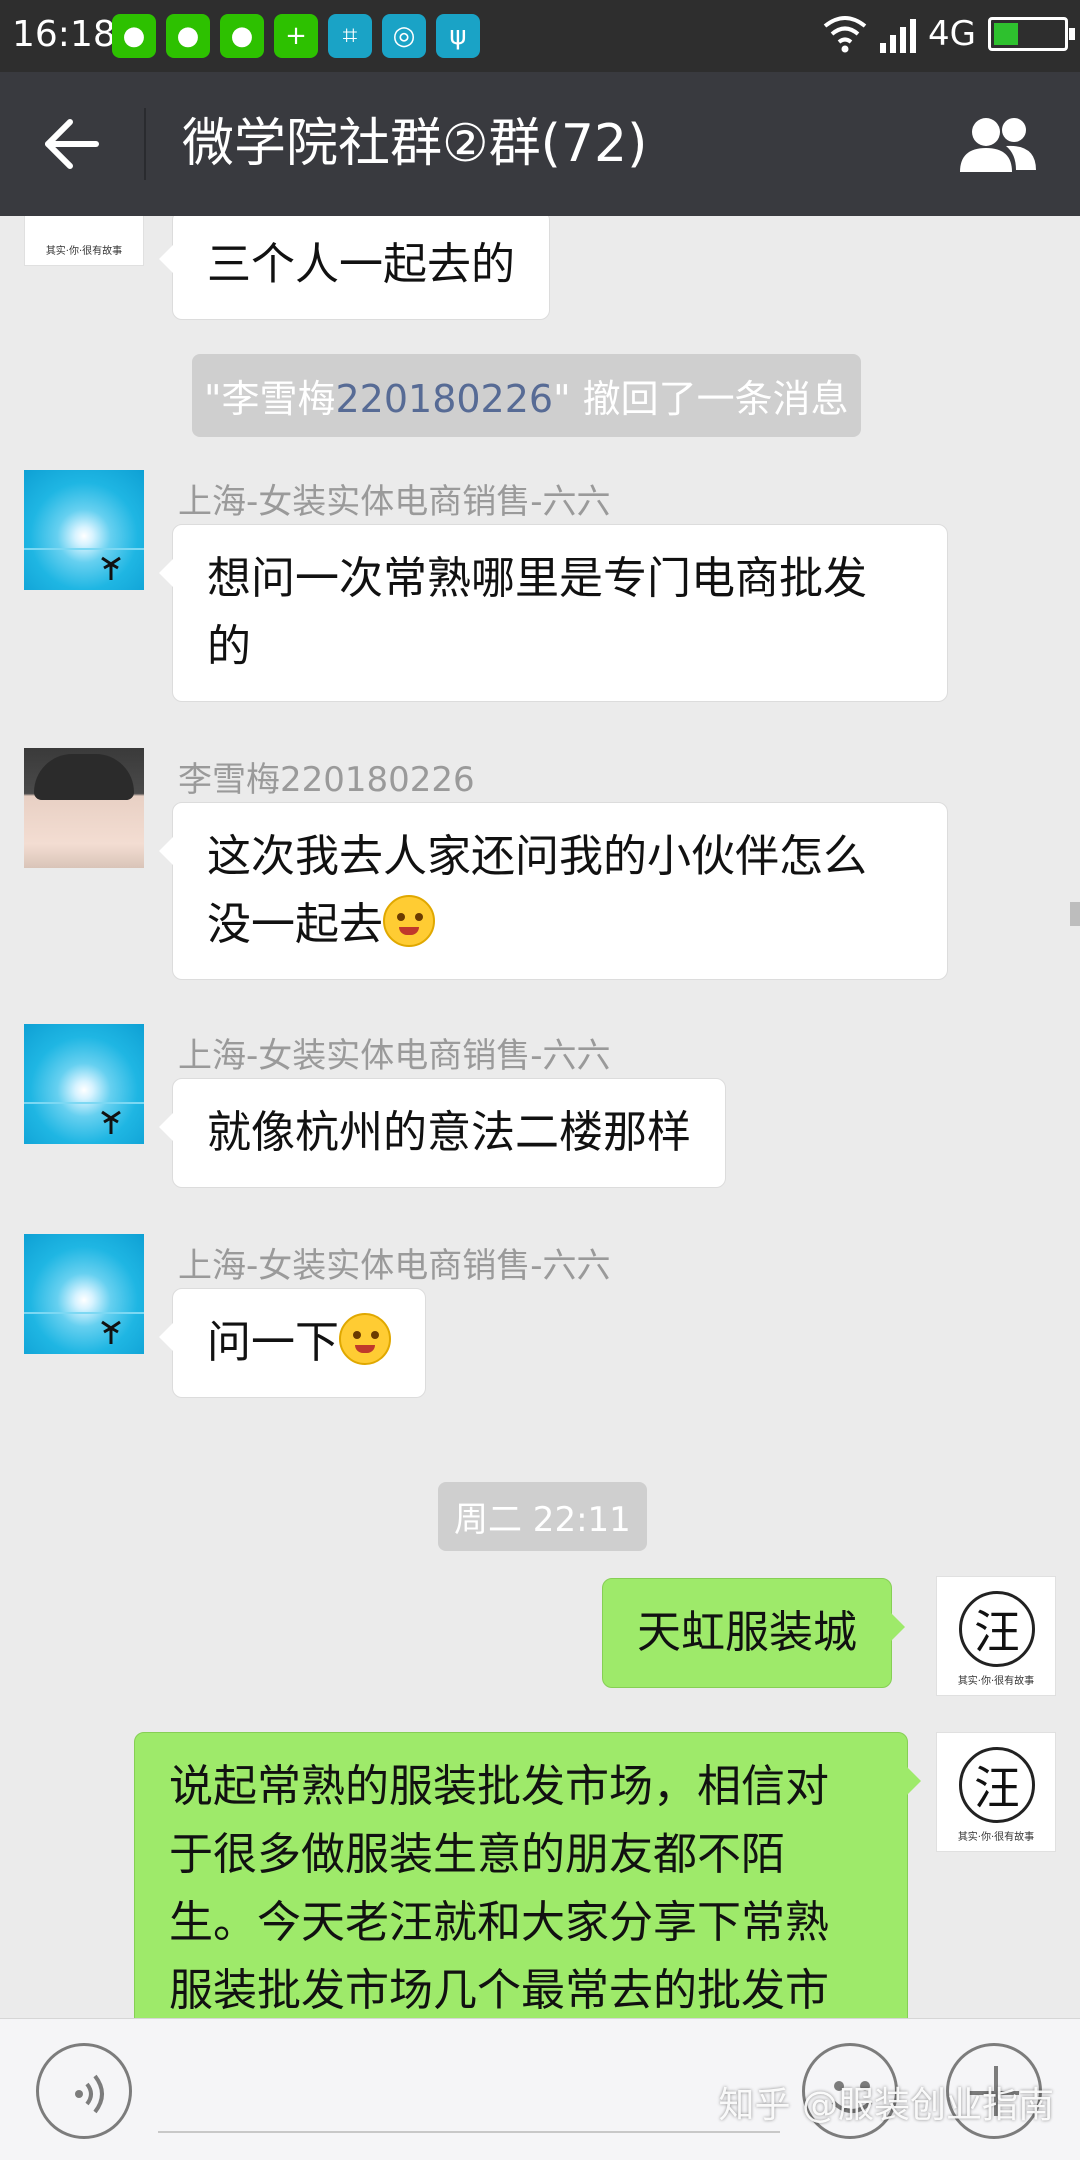  Describe the element at coordinates (499, 1922) in the screenshot. I see `message-text-line: 生。今天老汪就和大家分享下常熟` at that location.